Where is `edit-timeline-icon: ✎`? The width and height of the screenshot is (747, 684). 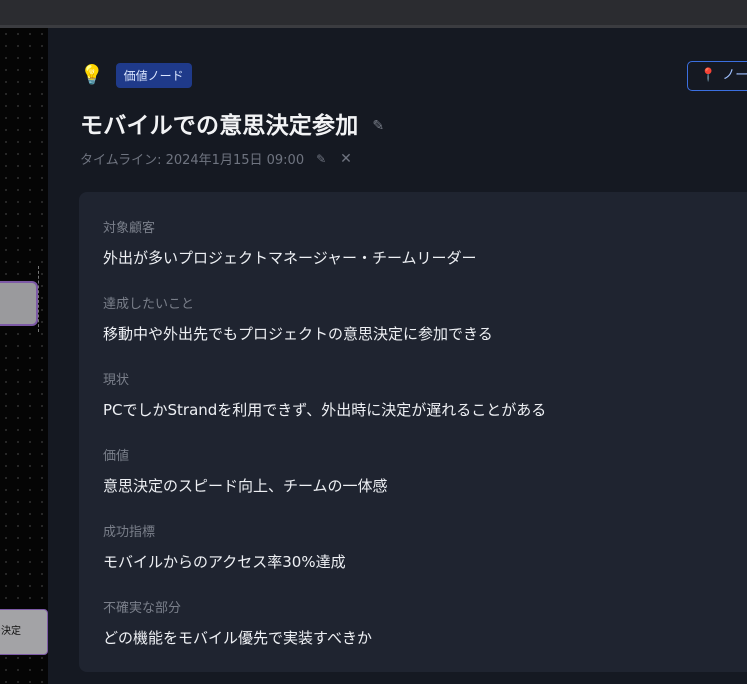
edit-timeline-icon: ✎ is located at coordinates (321, 159).